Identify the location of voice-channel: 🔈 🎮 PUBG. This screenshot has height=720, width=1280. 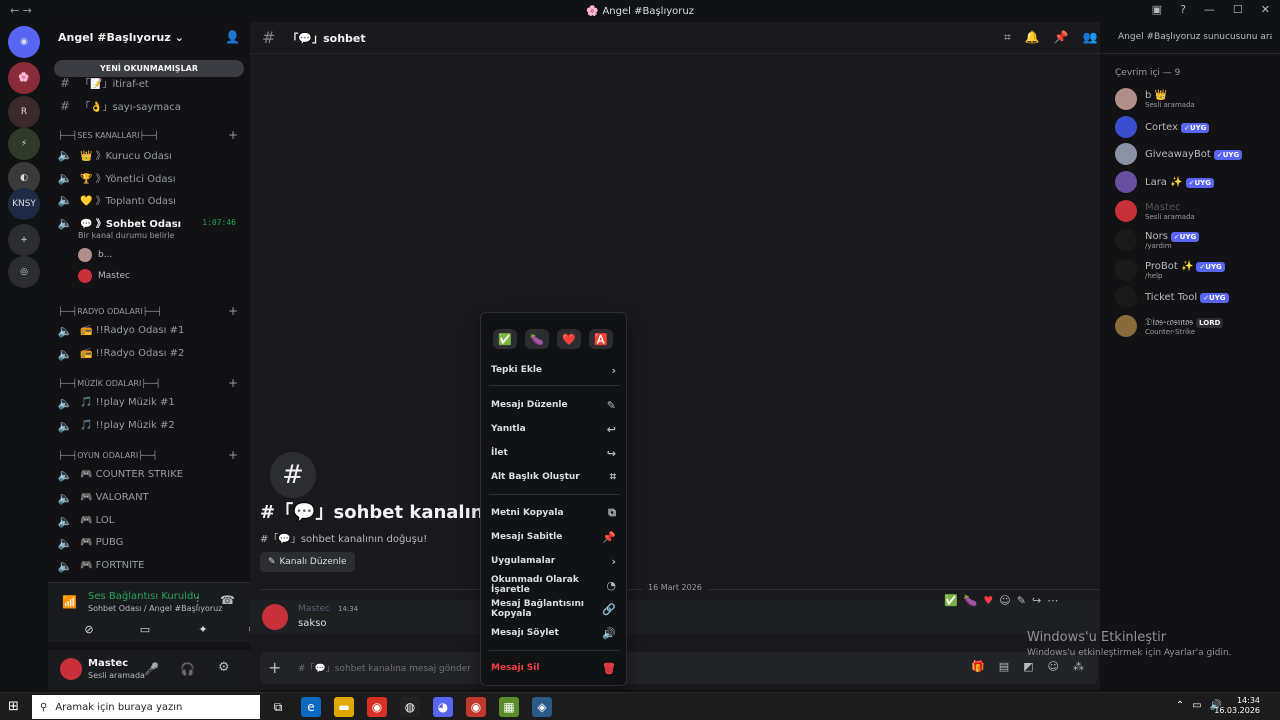
(149, 542).